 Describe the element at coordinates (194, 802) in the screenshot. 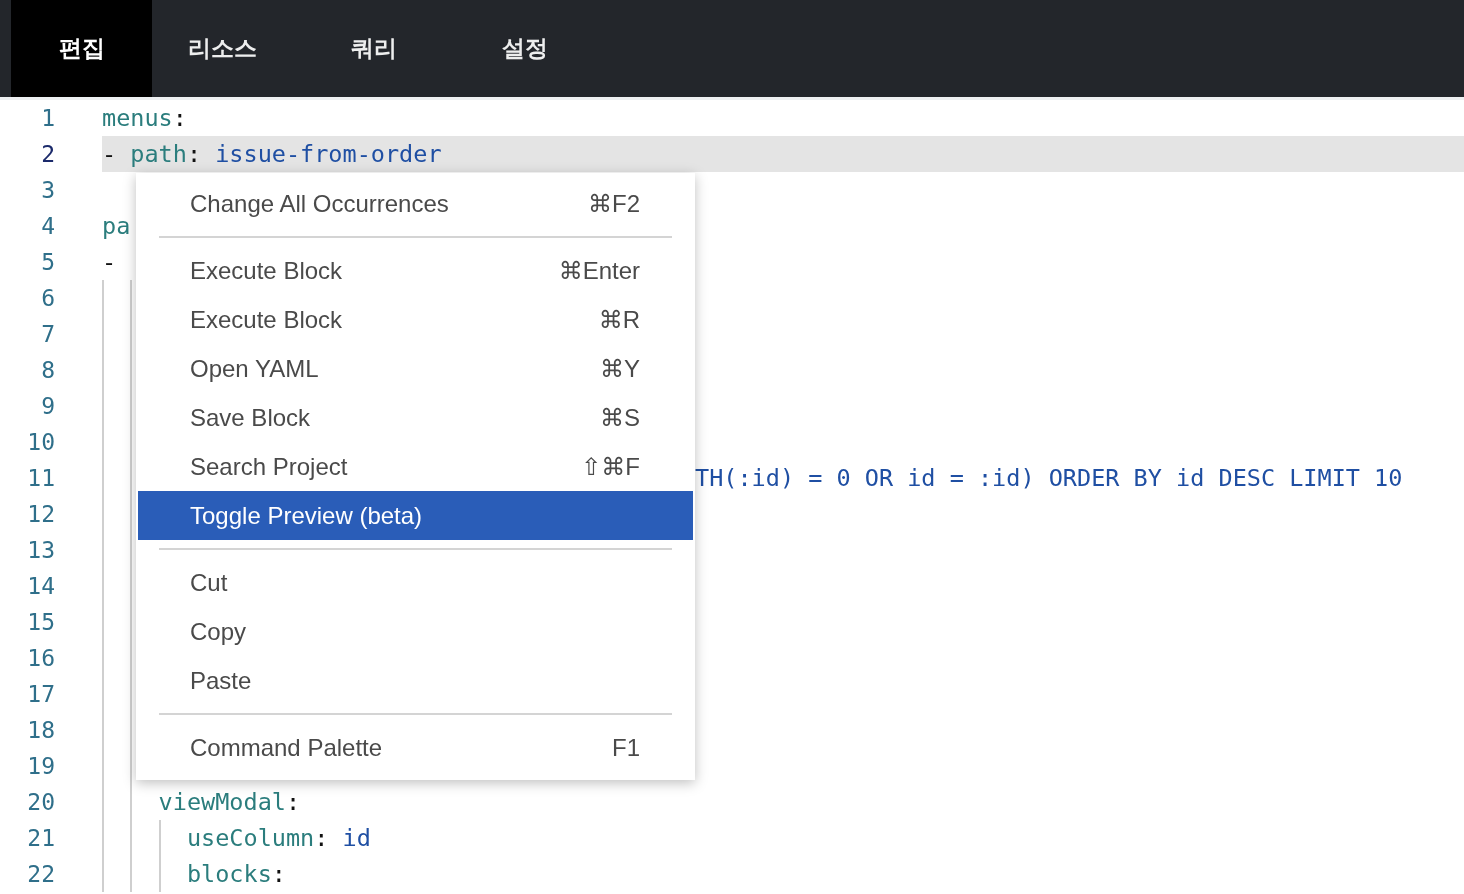

I see `yaml-key: viewModal` at that location.